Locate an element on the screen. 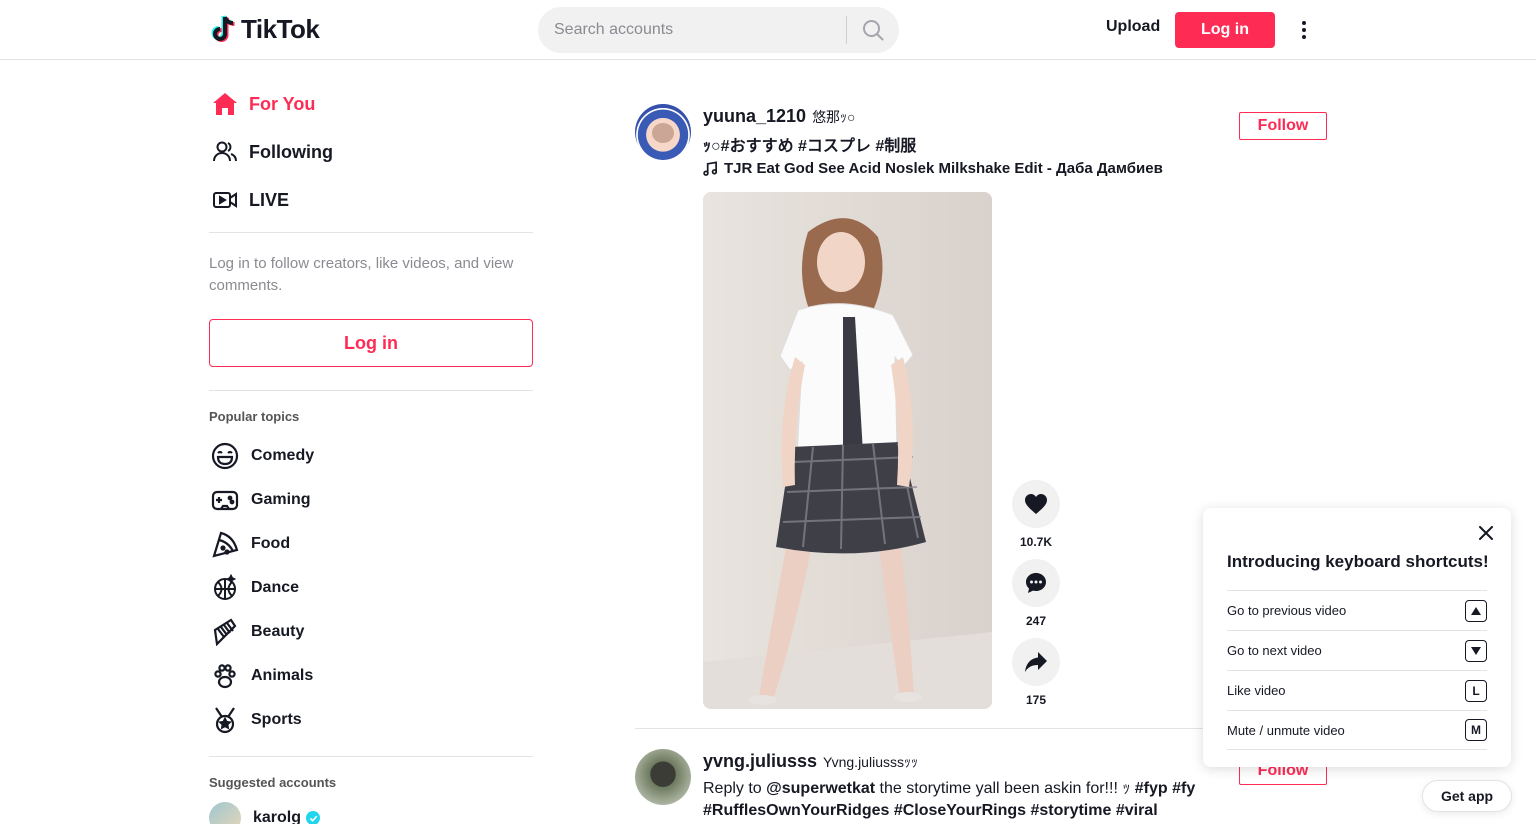  caption-prefix: Reply to is located at coordinates (735, 788).